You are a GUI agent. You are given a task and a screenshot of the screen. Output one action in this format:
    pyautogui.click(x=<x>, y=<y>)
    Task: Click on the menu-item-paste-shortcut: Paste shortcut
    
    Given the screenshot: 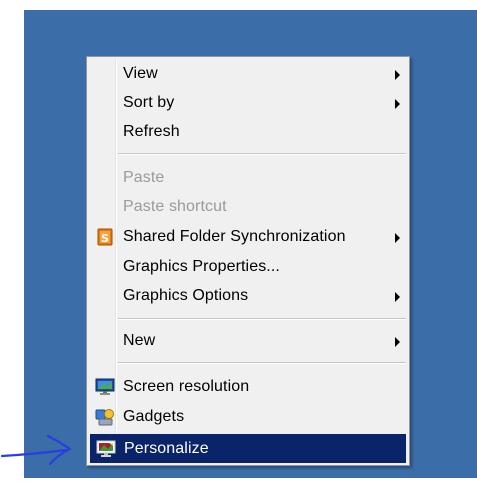 What is the action you would take?
    pyautogui.click(x=248, y=207)
    